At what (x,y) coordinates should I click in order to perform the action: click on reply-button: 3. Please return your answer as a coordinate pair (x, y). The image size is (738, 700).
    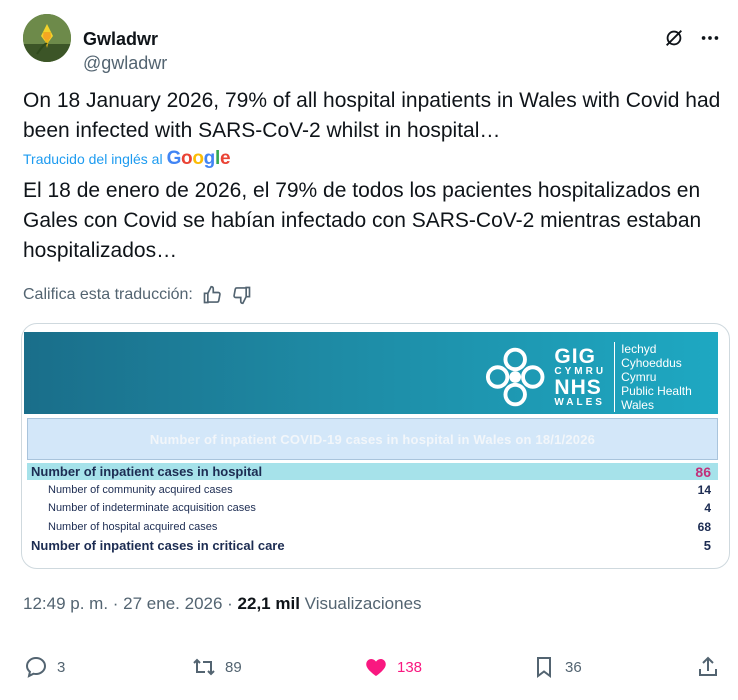
    Looking at the image, I should click on (44, 667).